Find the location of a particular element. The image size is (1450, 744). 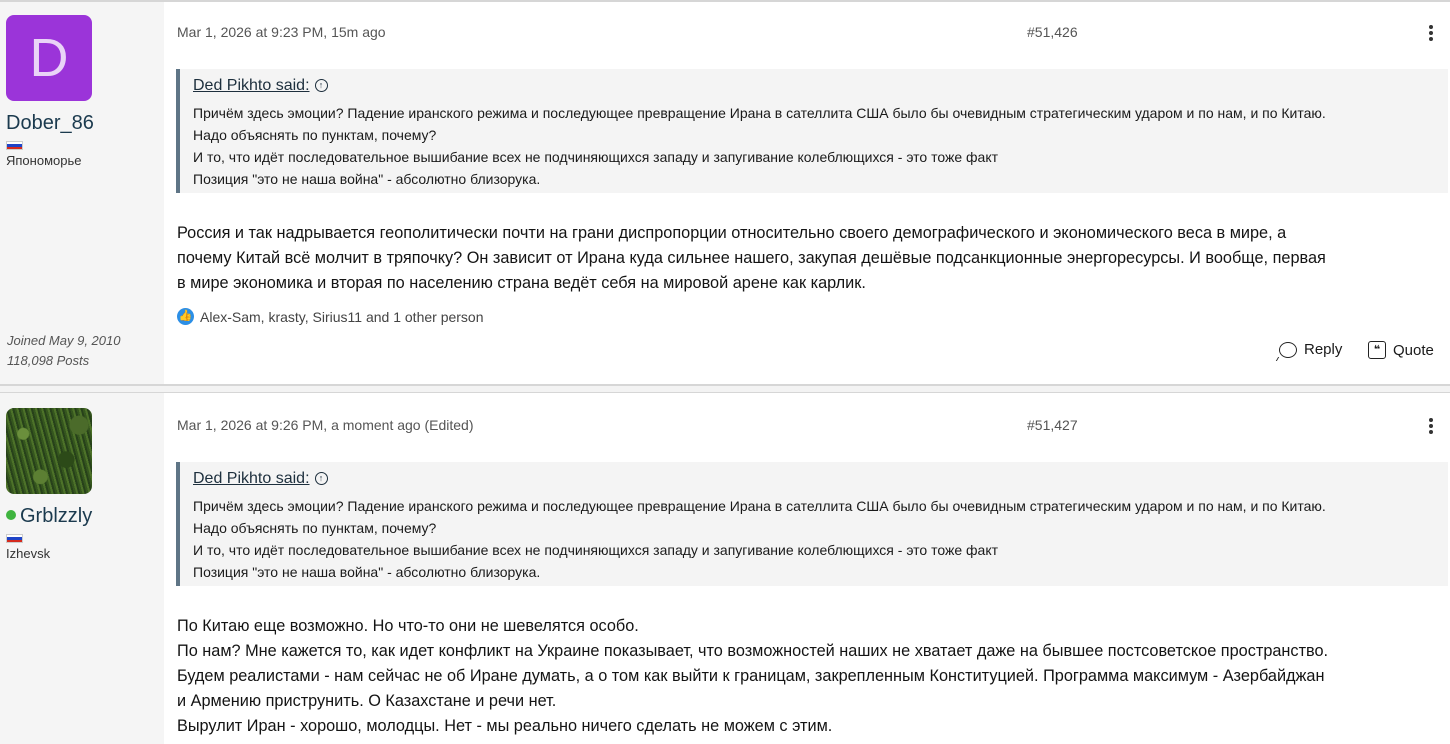

like-icon: 👍 is located at coordinates (185, 316).